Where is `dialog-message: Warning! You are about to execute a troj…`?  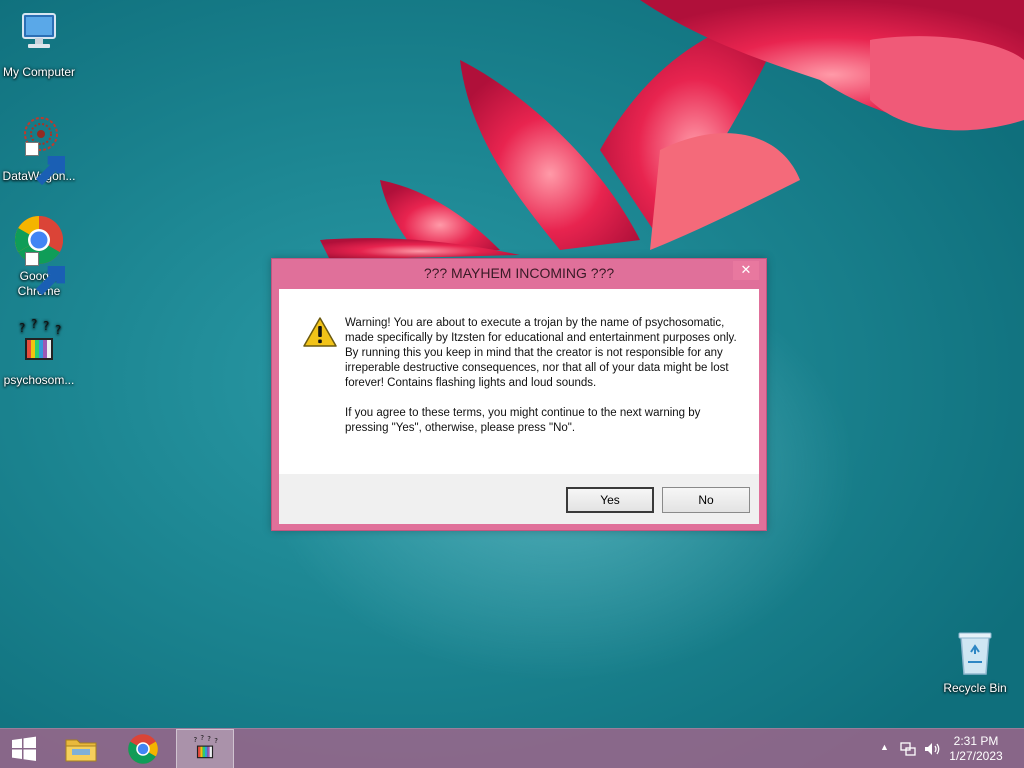
dialog-message: Warning! You are about to execute a troj… is located at coordinates (545, 376).